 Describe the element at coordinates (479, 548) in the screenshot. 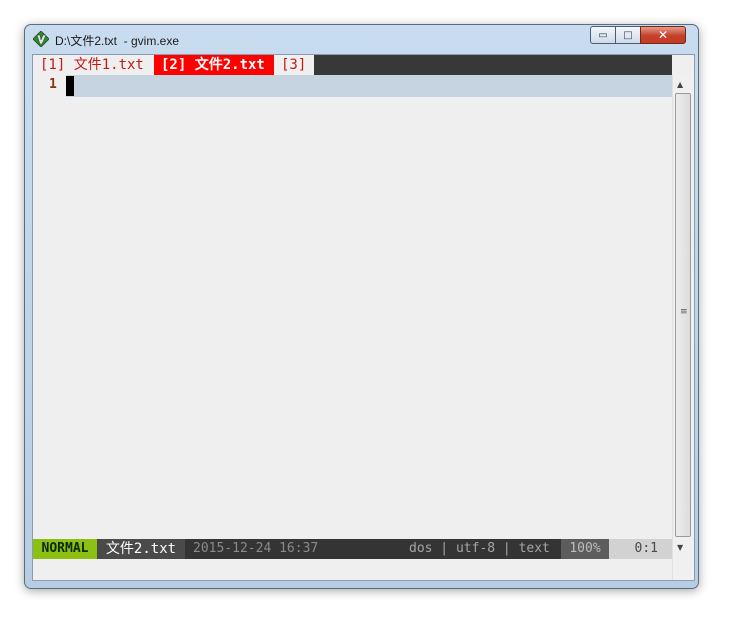

I see `status-fileinfo: dos | utf-8 | text` at that location.